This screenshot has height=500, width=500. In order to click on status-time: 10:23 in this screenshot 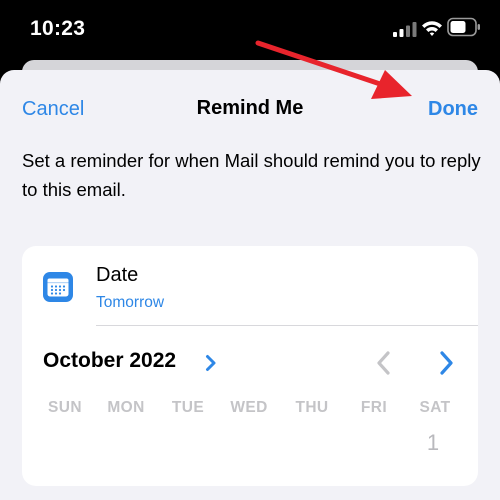, I will do `click(58, 28)`.